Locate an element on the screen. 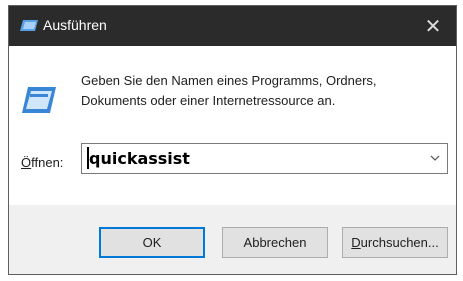  ok-button: OK is located at coordinates (152, 242).